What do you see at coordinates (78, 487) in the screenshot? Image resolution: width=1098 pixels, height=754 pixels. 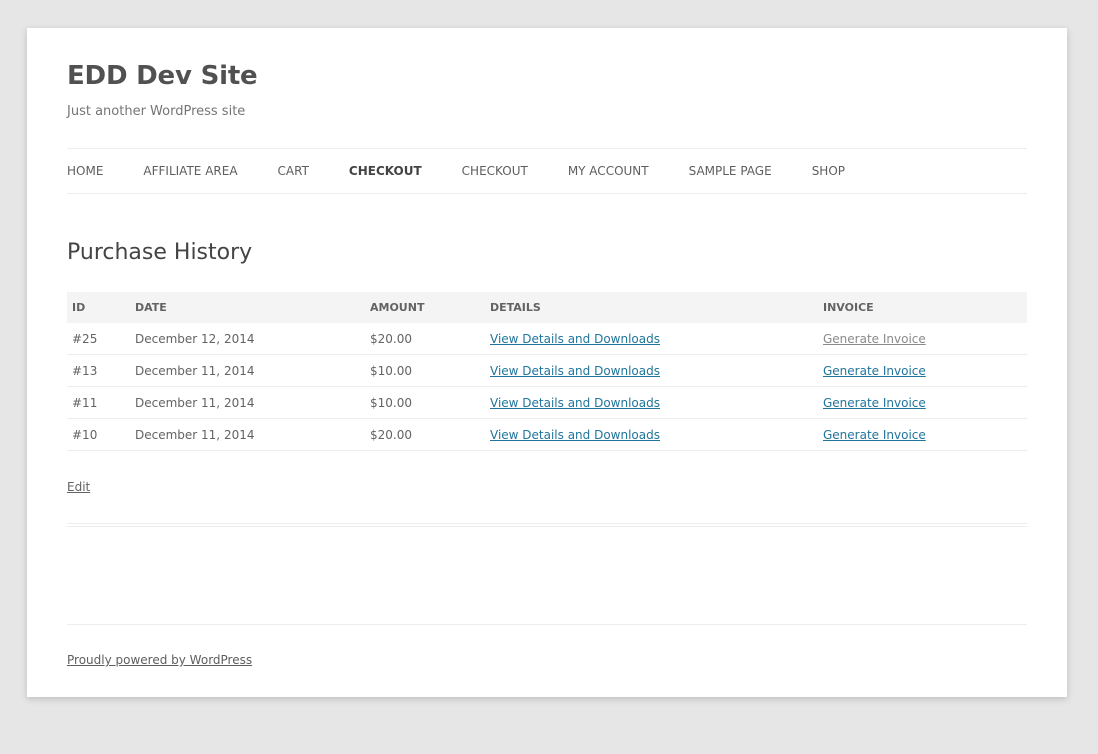 I see `edit-link: Edit` at bounding box center [78, 487].